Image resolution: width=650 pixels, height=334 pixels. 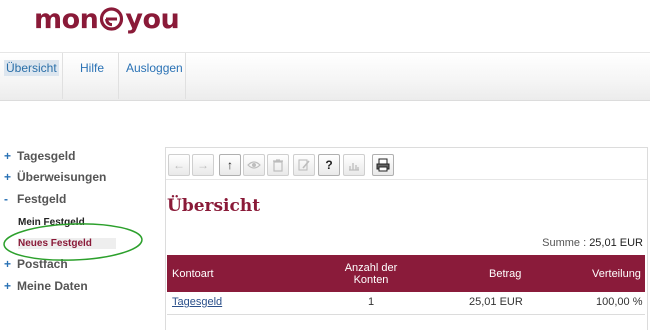 I want to click on edit-icon, so click(x=304, y=165).